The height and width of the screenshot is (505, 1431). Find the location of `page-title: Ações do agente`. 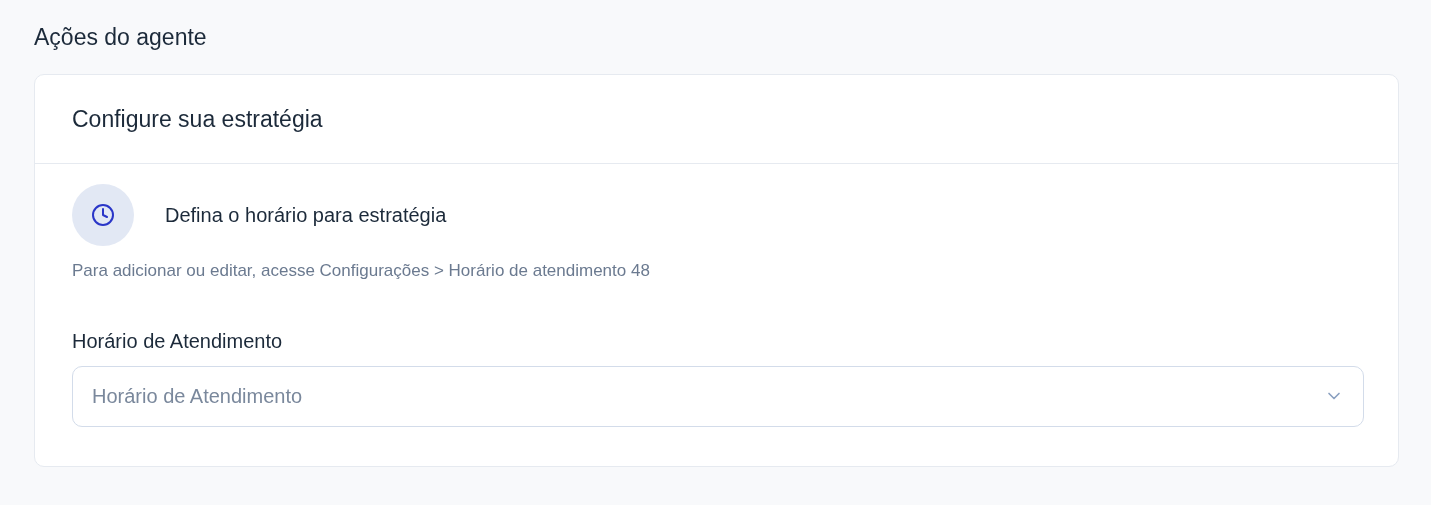

page-title: Ações do agente is located at coordinates (120, 37).